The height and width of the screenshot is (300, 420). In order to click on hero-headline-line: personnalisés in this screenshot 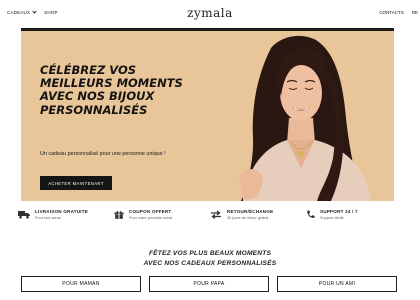, I will do `click(94, 109)`.